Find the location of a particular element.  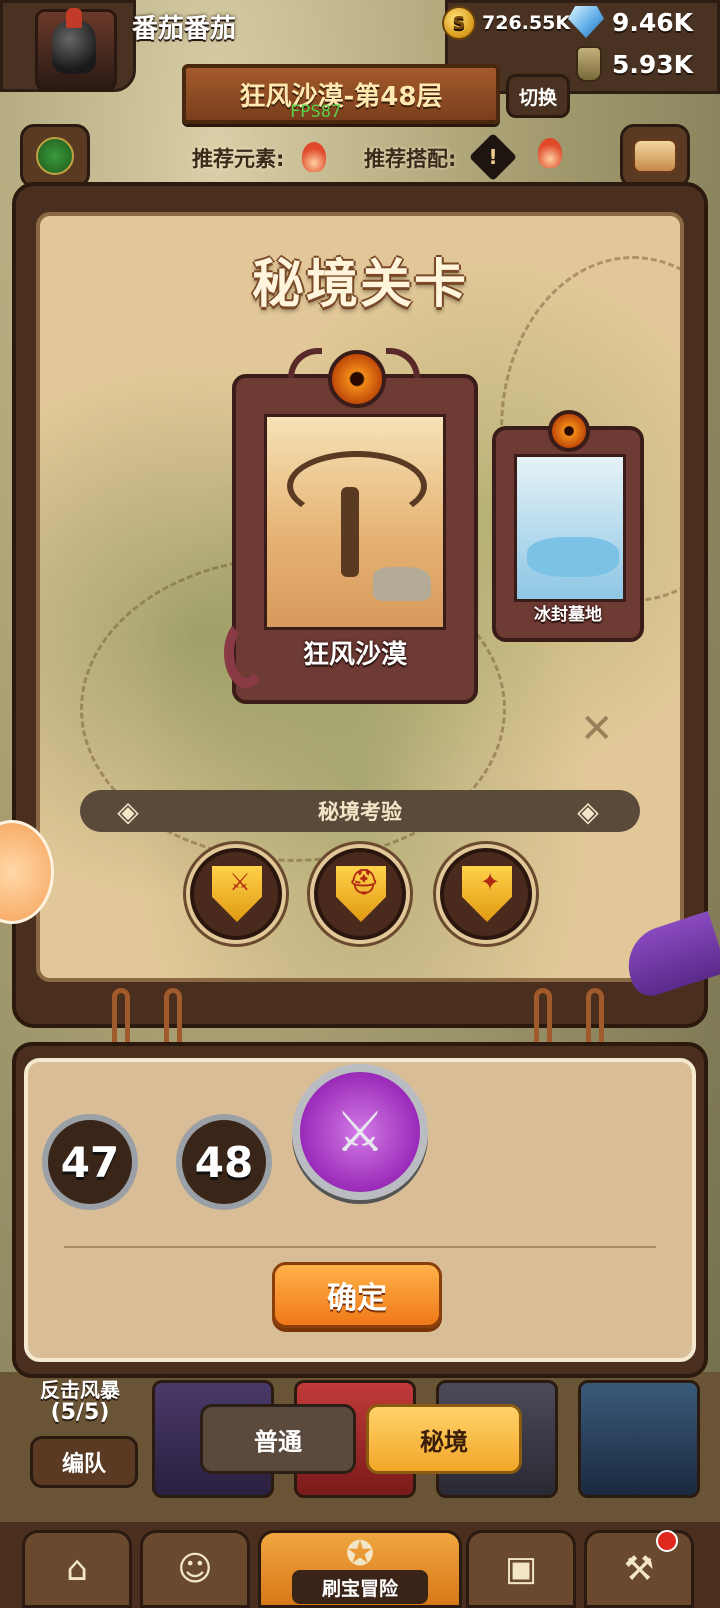

potion-resource: 5.93K is located at coordinates (634, 64).